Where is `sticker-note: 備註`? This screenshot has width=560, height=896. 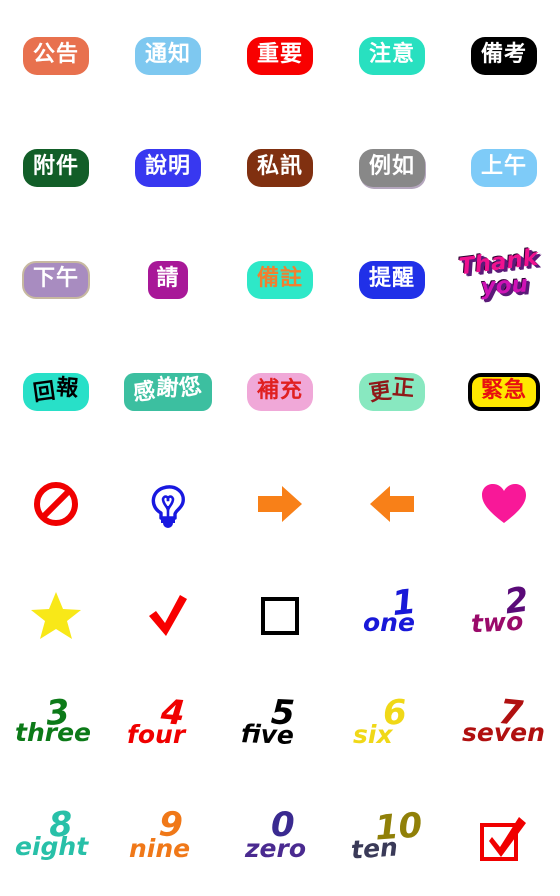 sticker-note: 備註 is located at coordinates (280, 280).